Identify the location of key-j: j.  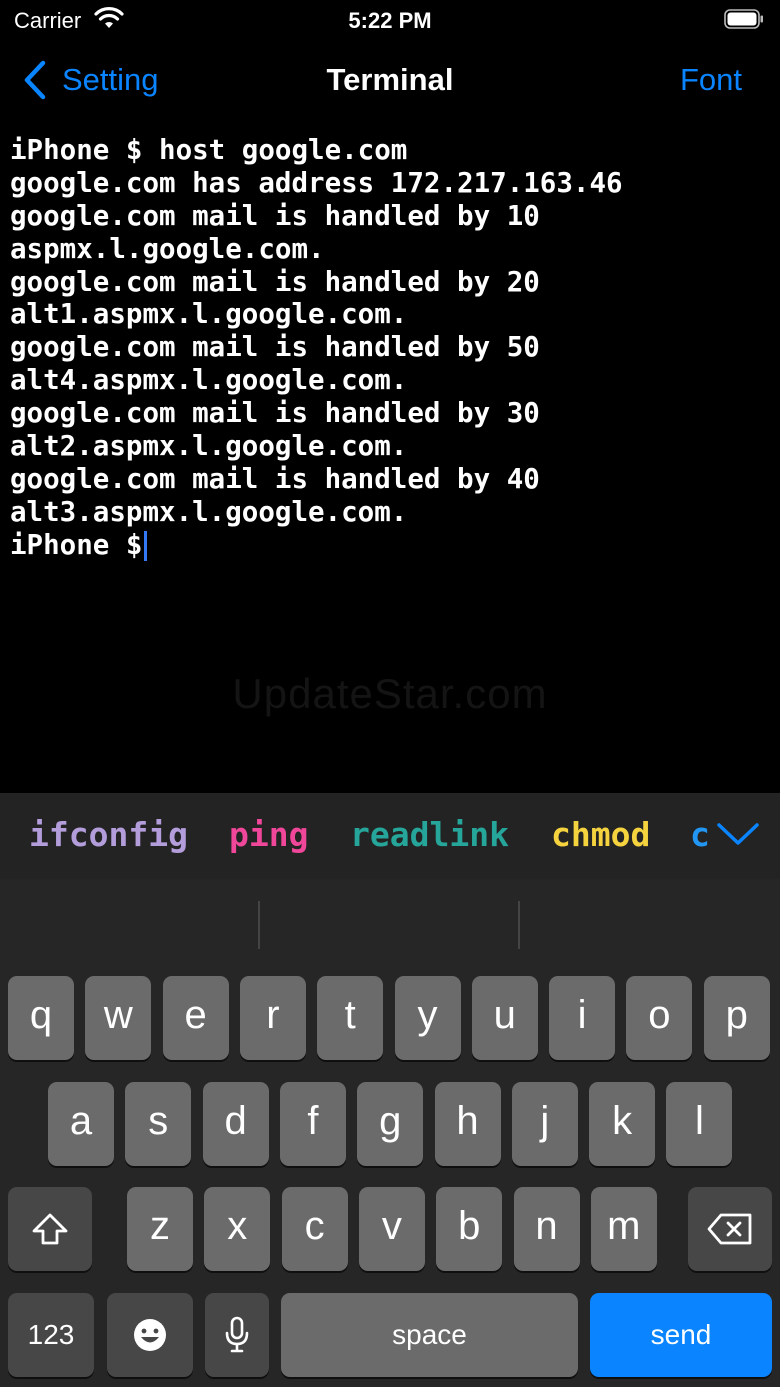
(544, 1124).